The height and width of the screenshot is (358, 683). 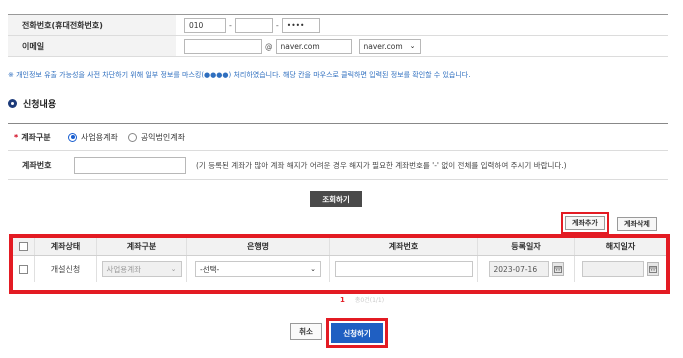 I want to click on radio-business-account, so click(x=72, y=137).